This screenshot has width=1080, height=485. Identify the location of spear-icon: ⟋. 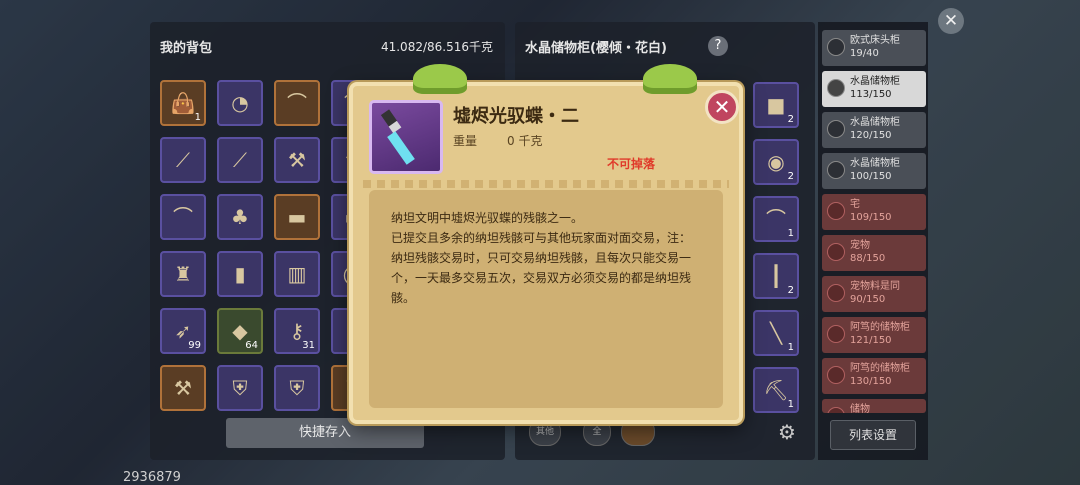
(240, 160).